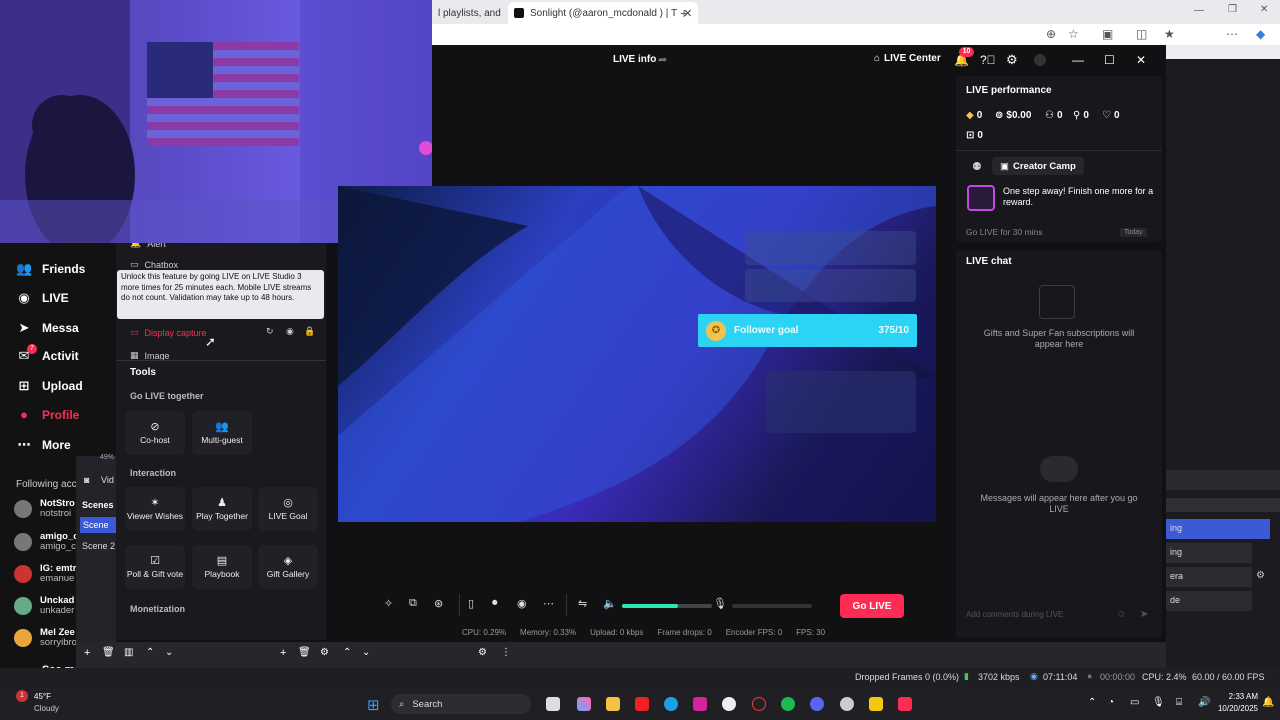 This screenshot has width=1280, height=720. What do you see at coordinates (482, 652) in the screenshot?
I see `settings-icon: ⚙` at bounding box center [482, 652].